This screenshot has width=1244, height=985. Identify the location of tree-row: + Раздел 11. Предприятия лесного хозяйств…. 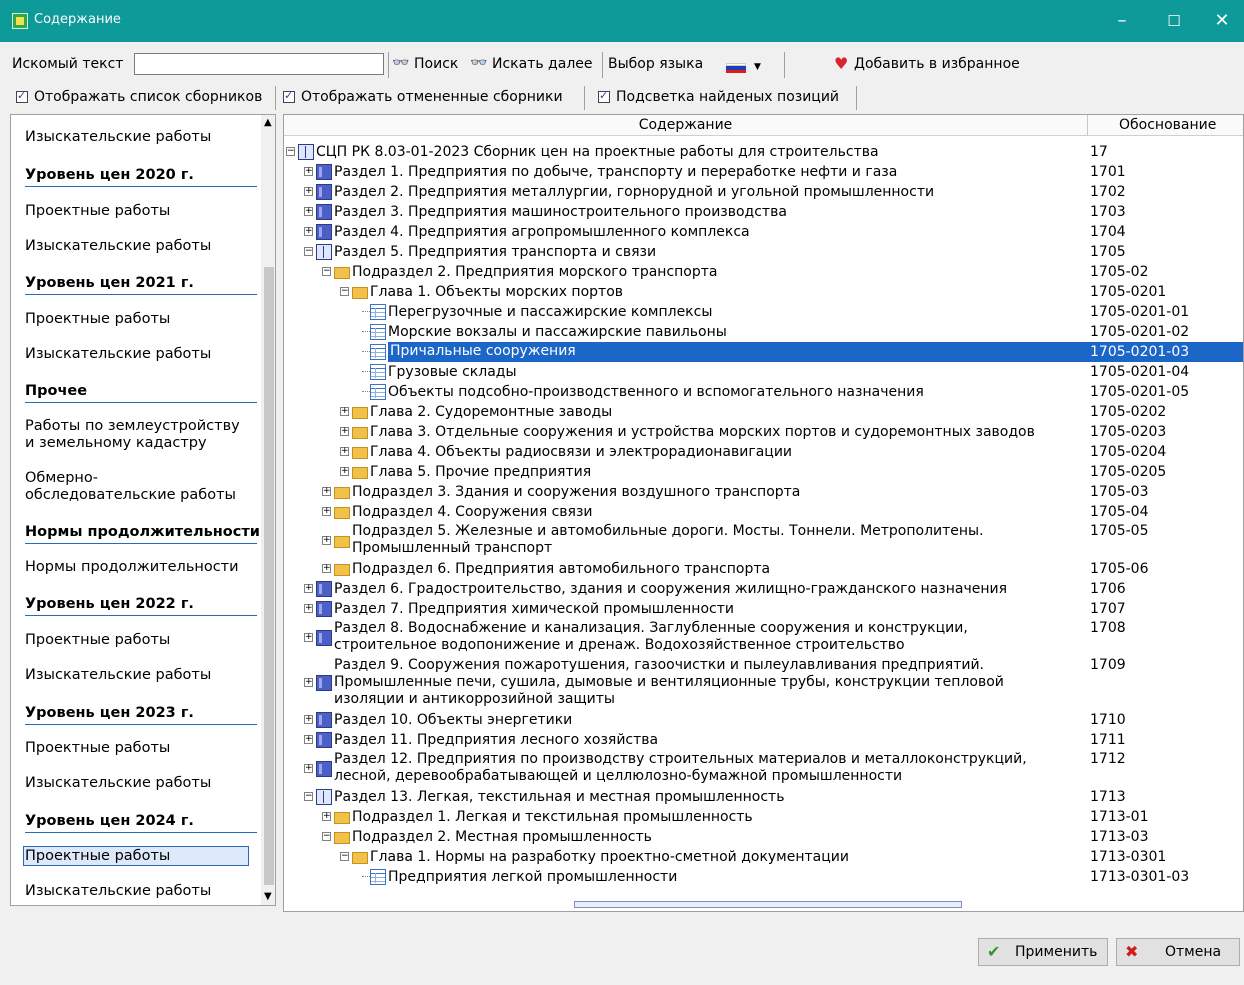
(763, 740).